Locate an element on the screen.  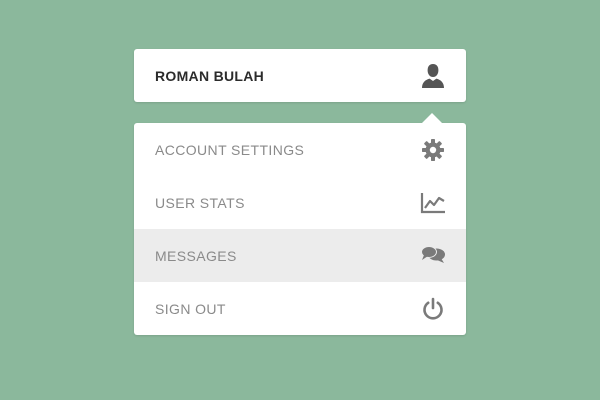
menu-caret is located at coordinates (432, 118).